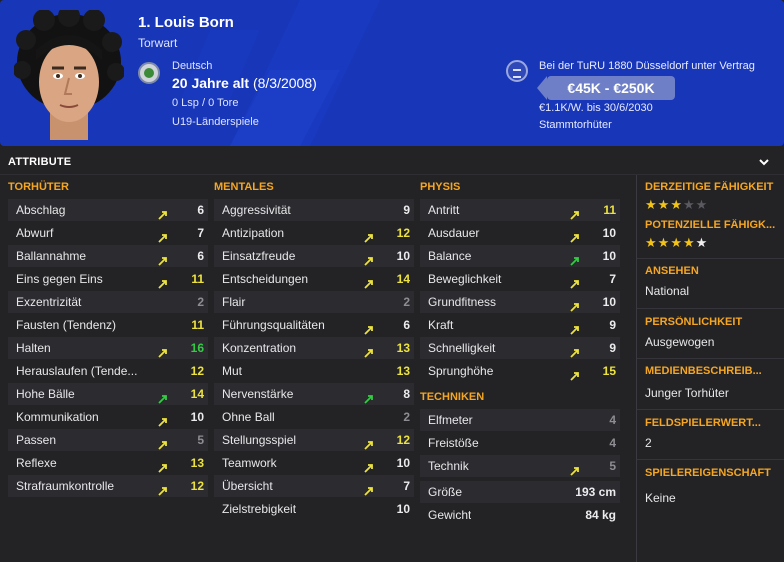  I want to click on attribute-row: Teamwork 10, so click(314, 463).